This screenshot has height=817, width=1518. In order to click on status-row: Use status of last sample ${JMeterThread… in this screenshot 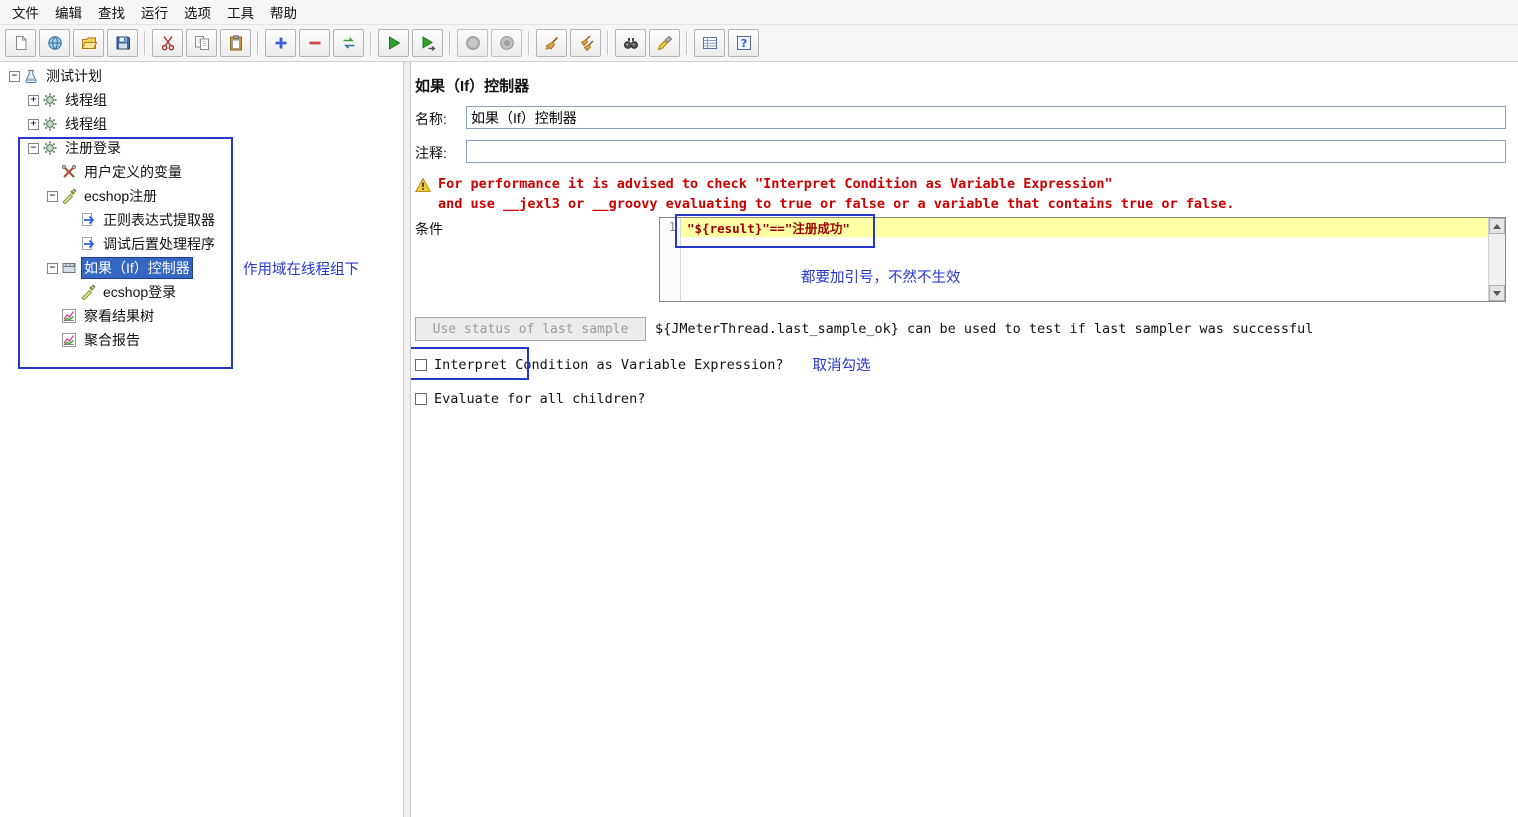, I will do `click(864, 329)`.